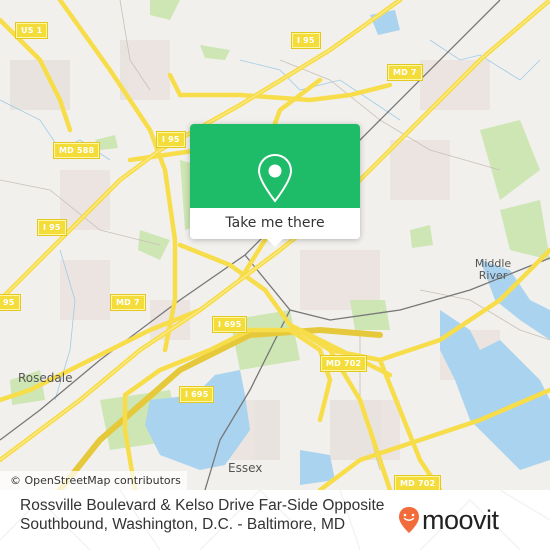 The height and width of the screenshot is (550, 550). I want to click on popup-pointer, so click(275, 243).